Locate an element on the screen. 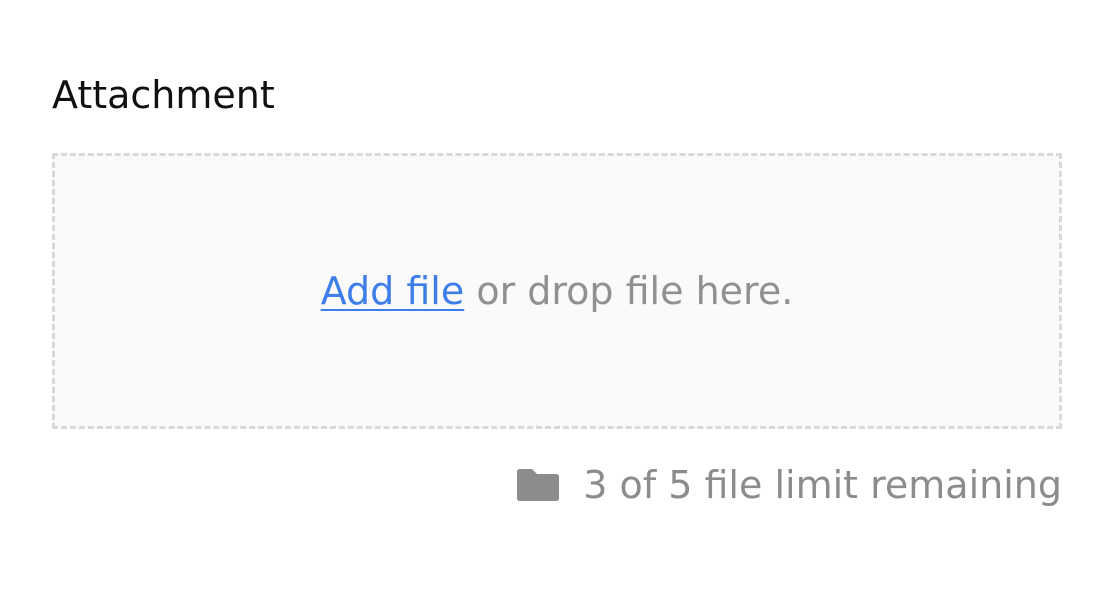 The height and width of the screenshot is (593, 1115). dropzone-hint: or drop file here. is located at coordinates (629, 291).